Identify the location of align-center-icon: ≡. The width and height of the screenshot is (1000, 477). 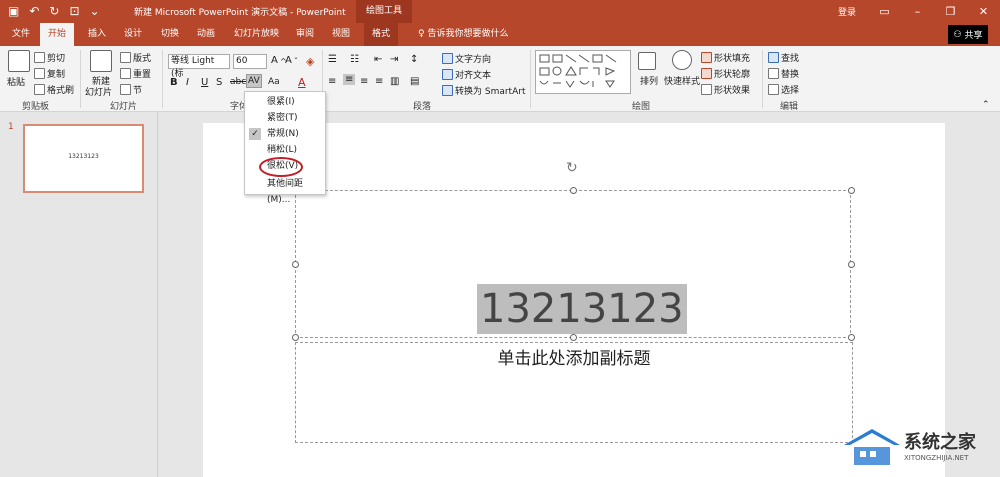
(349, 79).